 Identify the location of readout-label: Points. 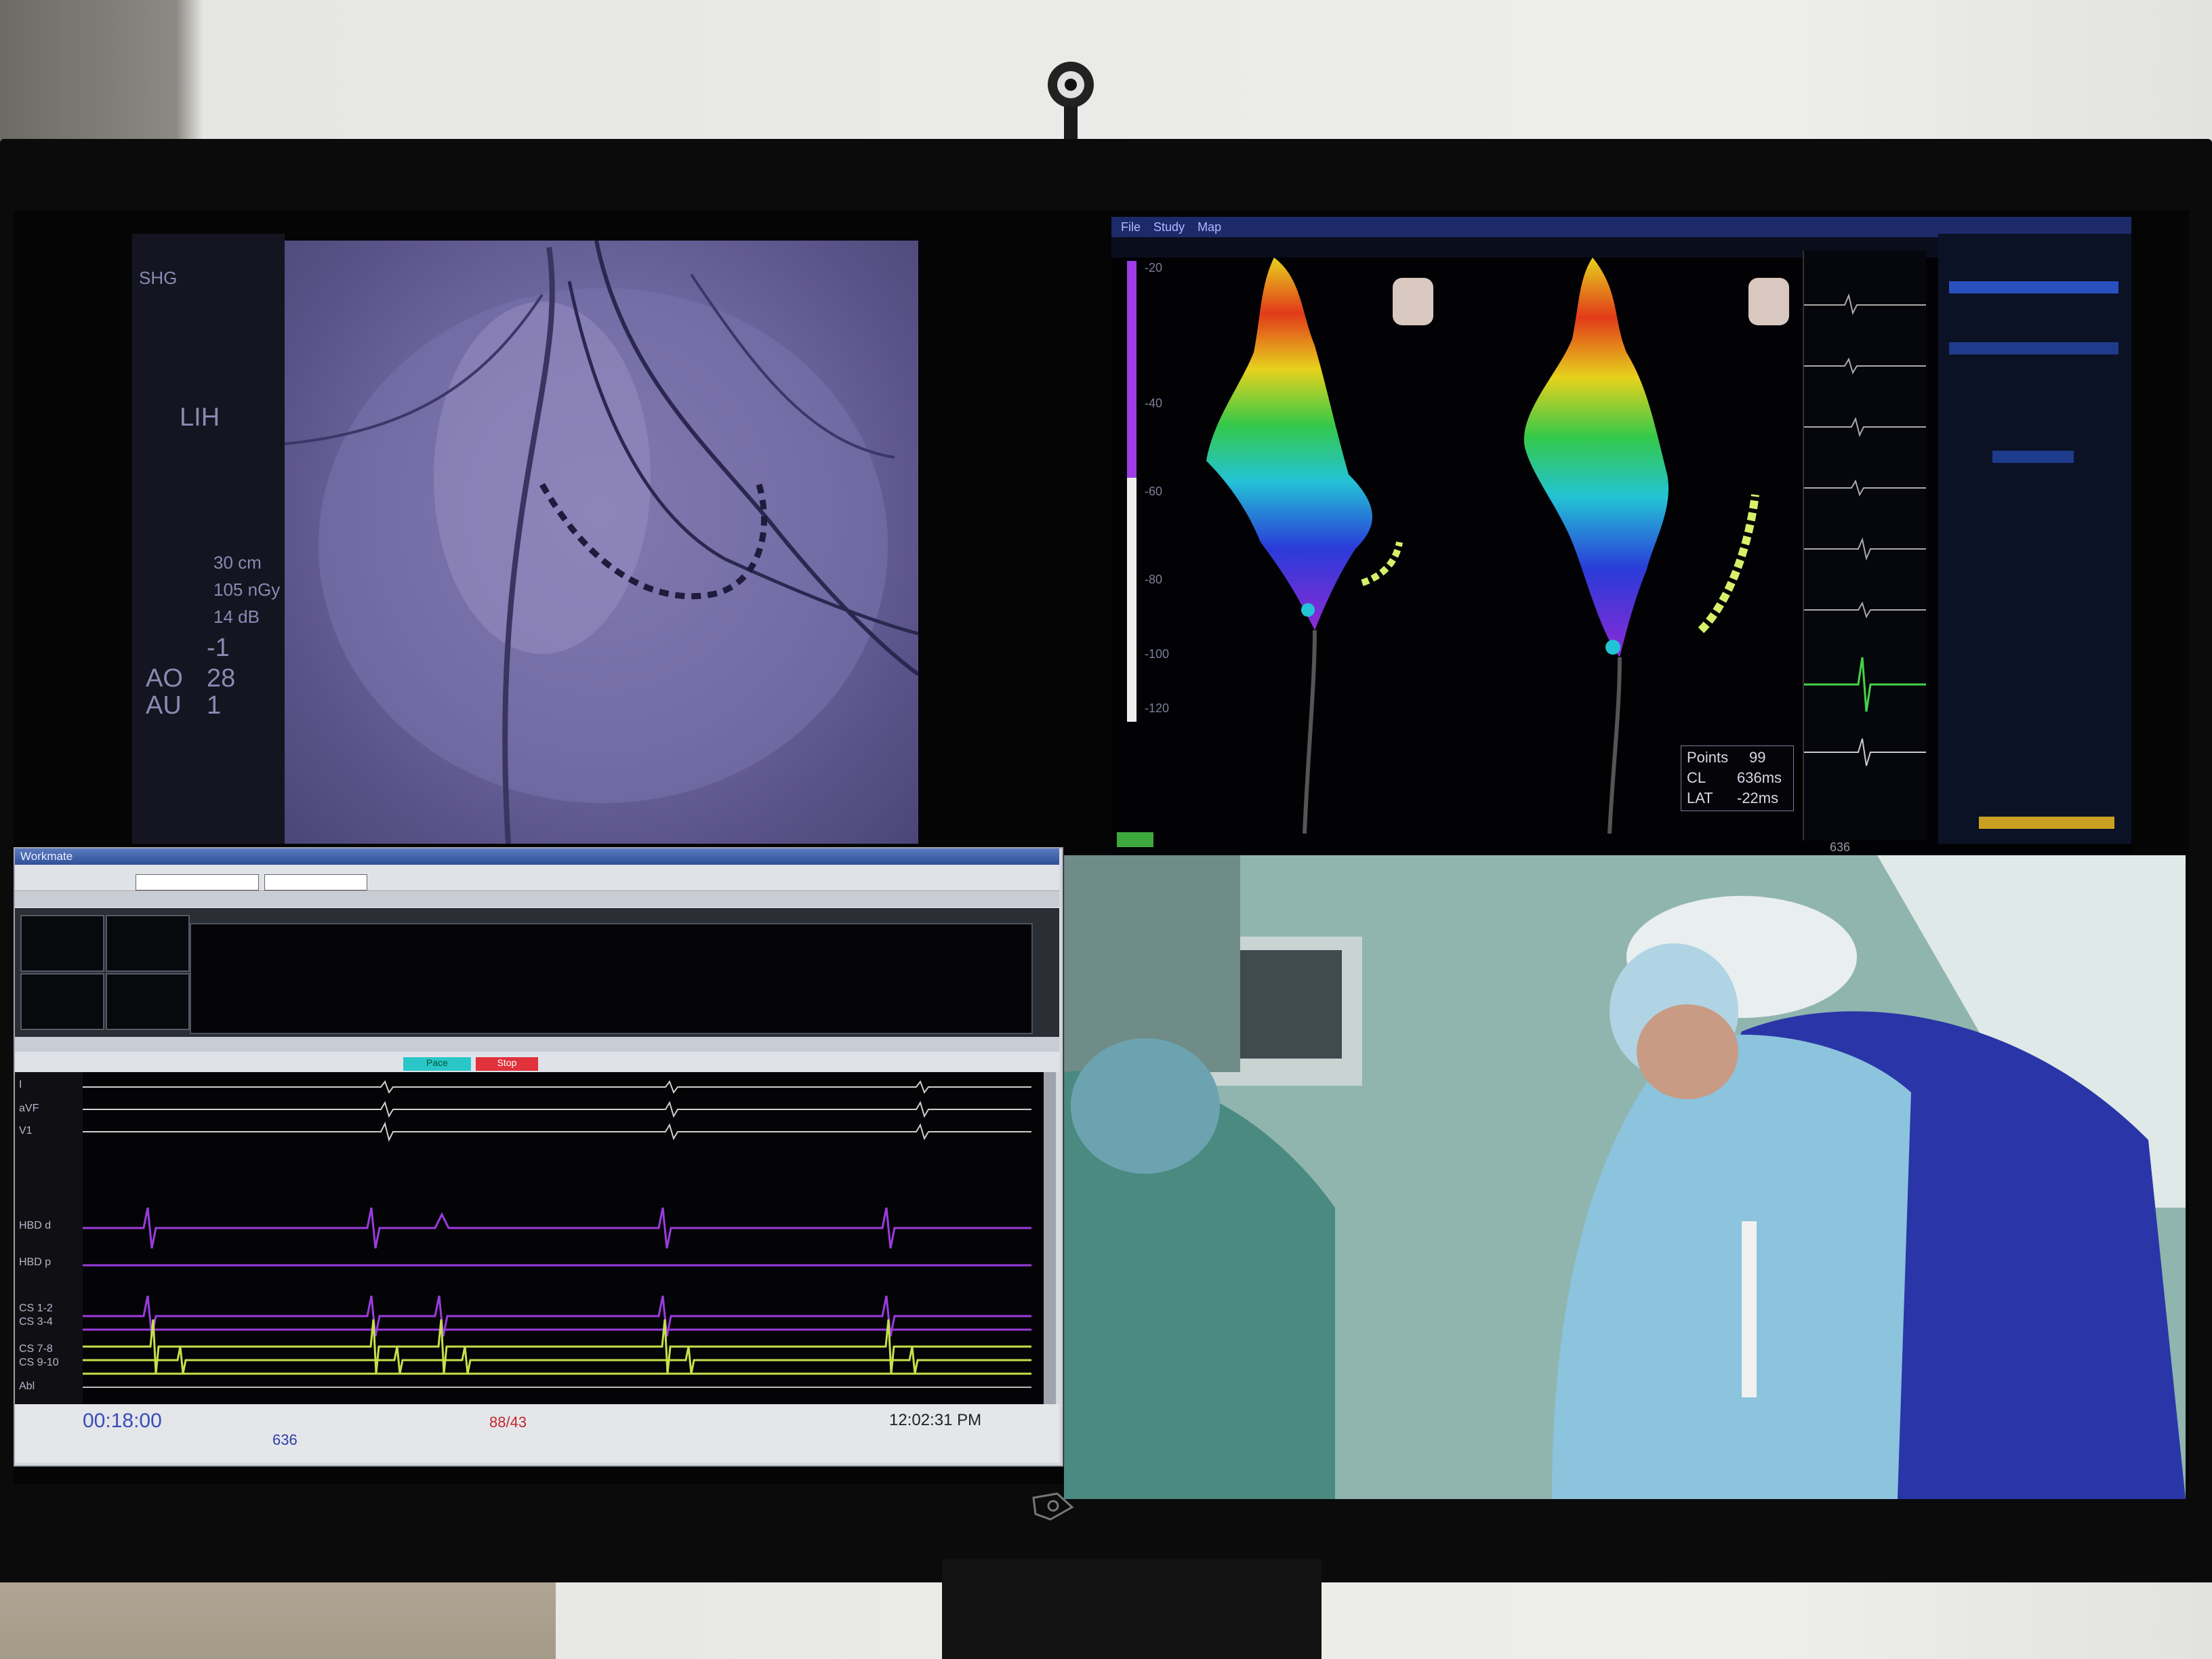
(1708, 757).